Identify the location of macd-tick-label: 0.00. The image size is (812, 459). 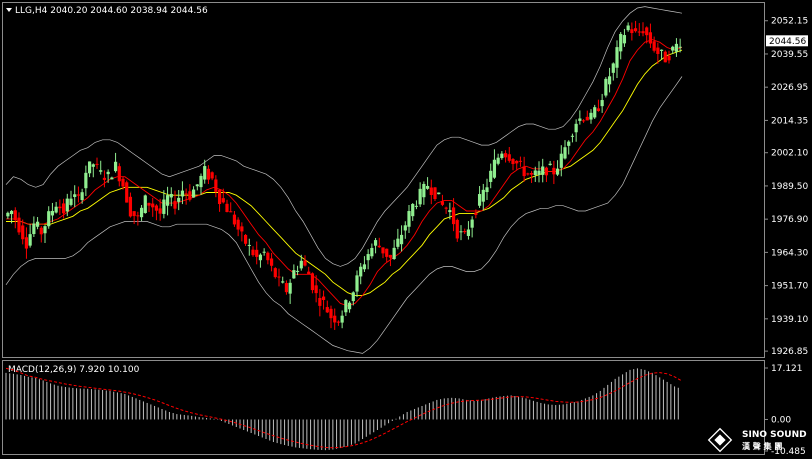
(781, 420).